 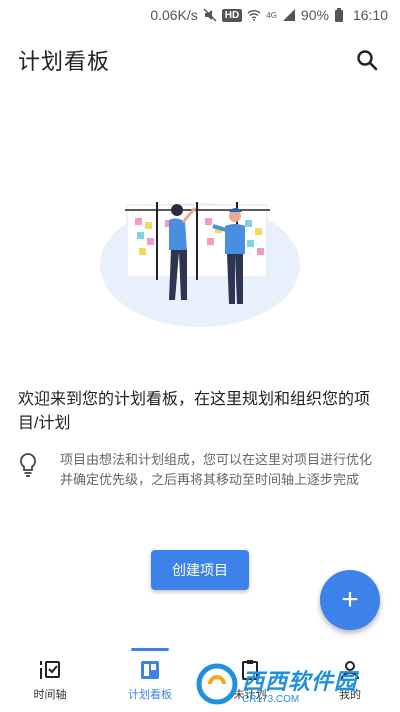 What do you see at coordinates (289, 15) in the screenshot?
I see `signal-icon` at bounding box center [289, 15].